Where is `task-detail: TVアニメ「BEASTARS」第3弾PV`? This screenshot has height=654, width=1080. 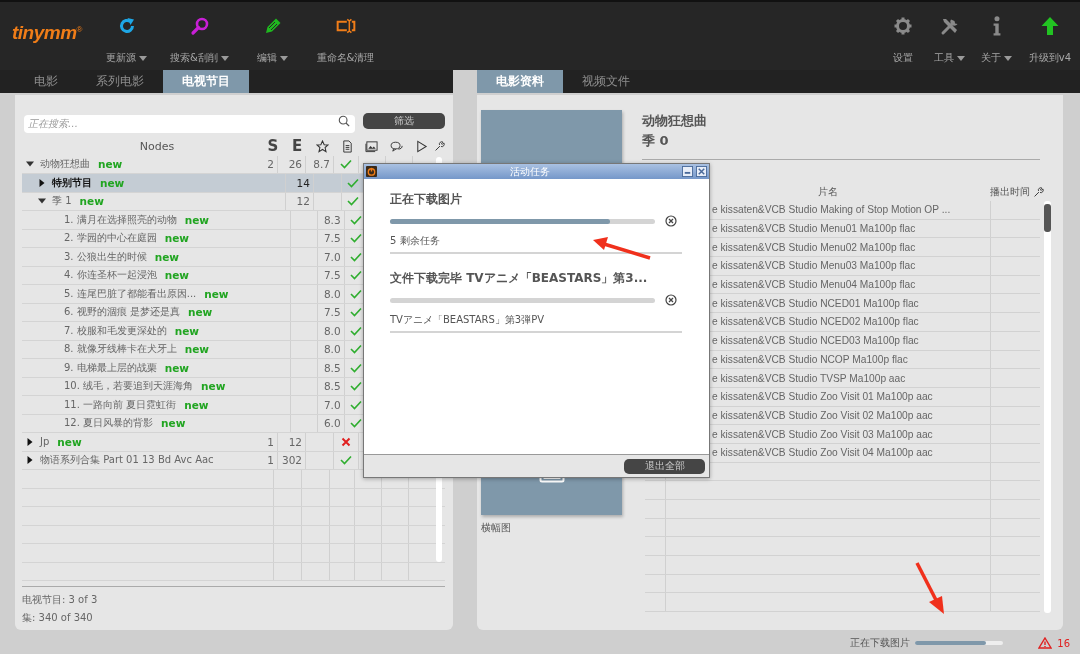 task-detail: TVアニメ「BEASTARS」第3弾PV is located at coordinates (536, 323).